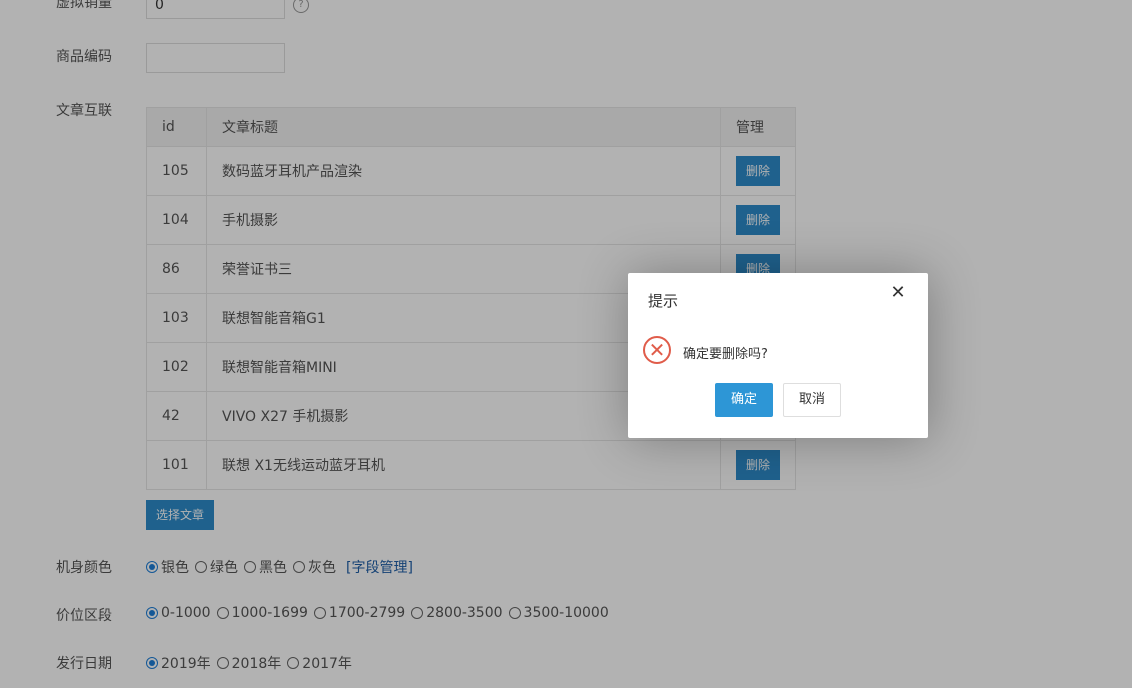 The image size is (1132, 688). What do you see at coordinates (778, 355) in the screenshot?
I see `confirm-dialog: 提示 ✕ ✕ 确定要删除吗? 确定 取消` at bounding box center [778, 355].